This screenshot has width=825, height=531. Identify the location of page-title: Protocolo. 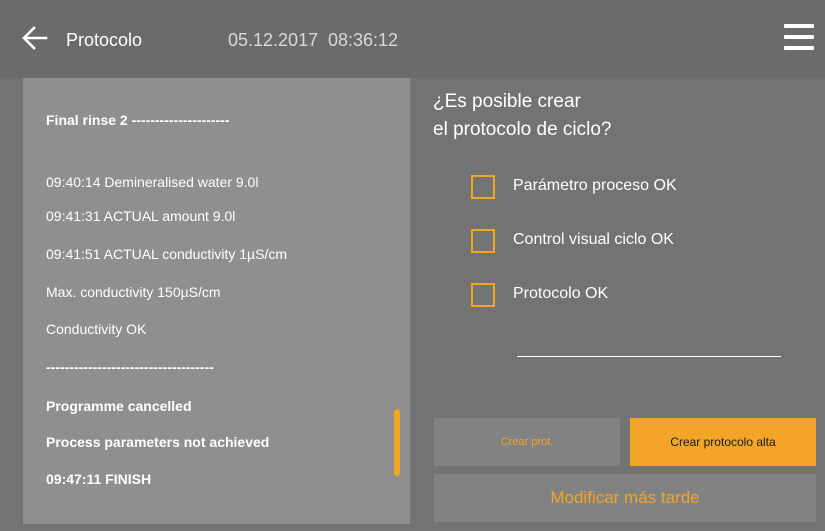
(104, 40).